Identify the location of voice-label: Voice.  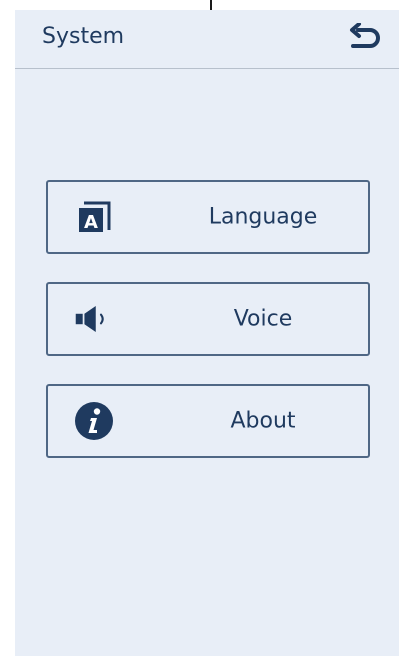
(263, 319).